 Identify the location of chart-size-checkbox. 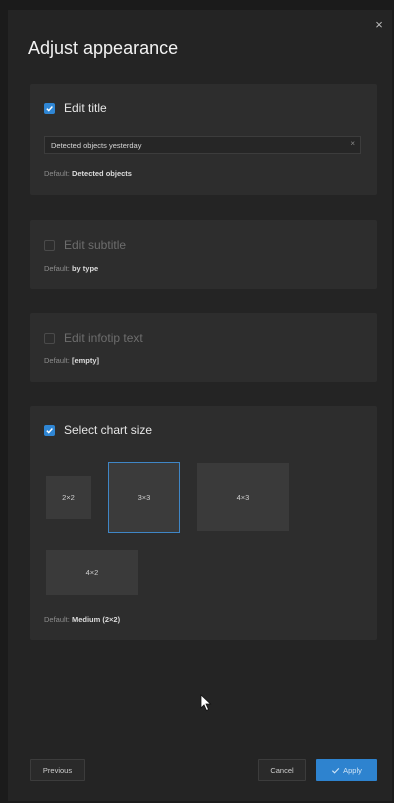
(49, 430).